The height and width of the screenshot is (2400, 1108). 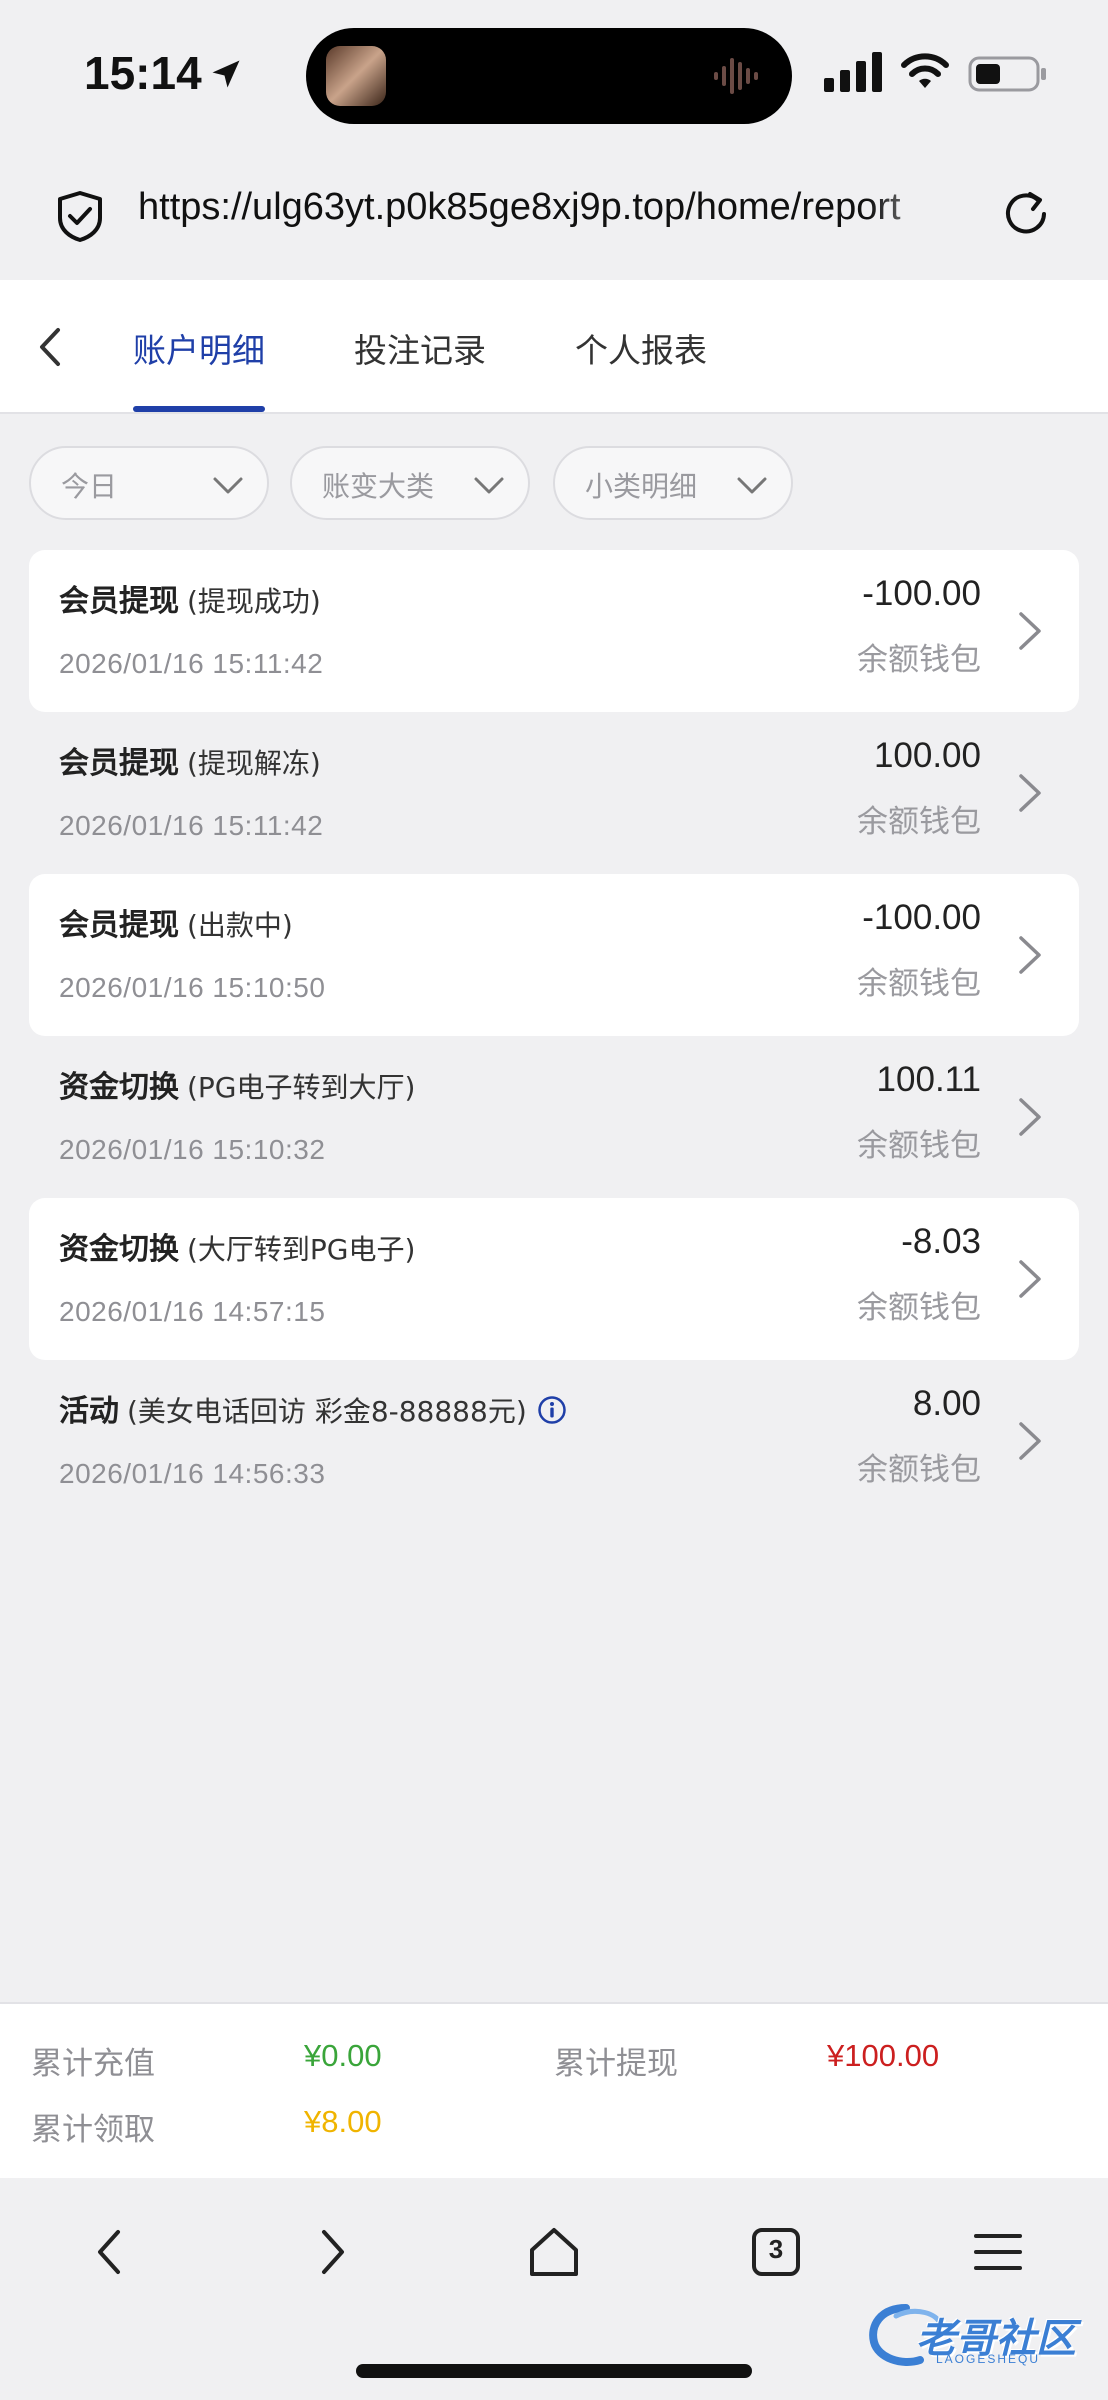 What do you see at coordinates (554, 2090) in the screenshot?
I see `totals-summary: 累计充值 ¥0.00 累计提现 ¥100.00 累计领取 ¥8.00` at bounding box center [554, 2090].